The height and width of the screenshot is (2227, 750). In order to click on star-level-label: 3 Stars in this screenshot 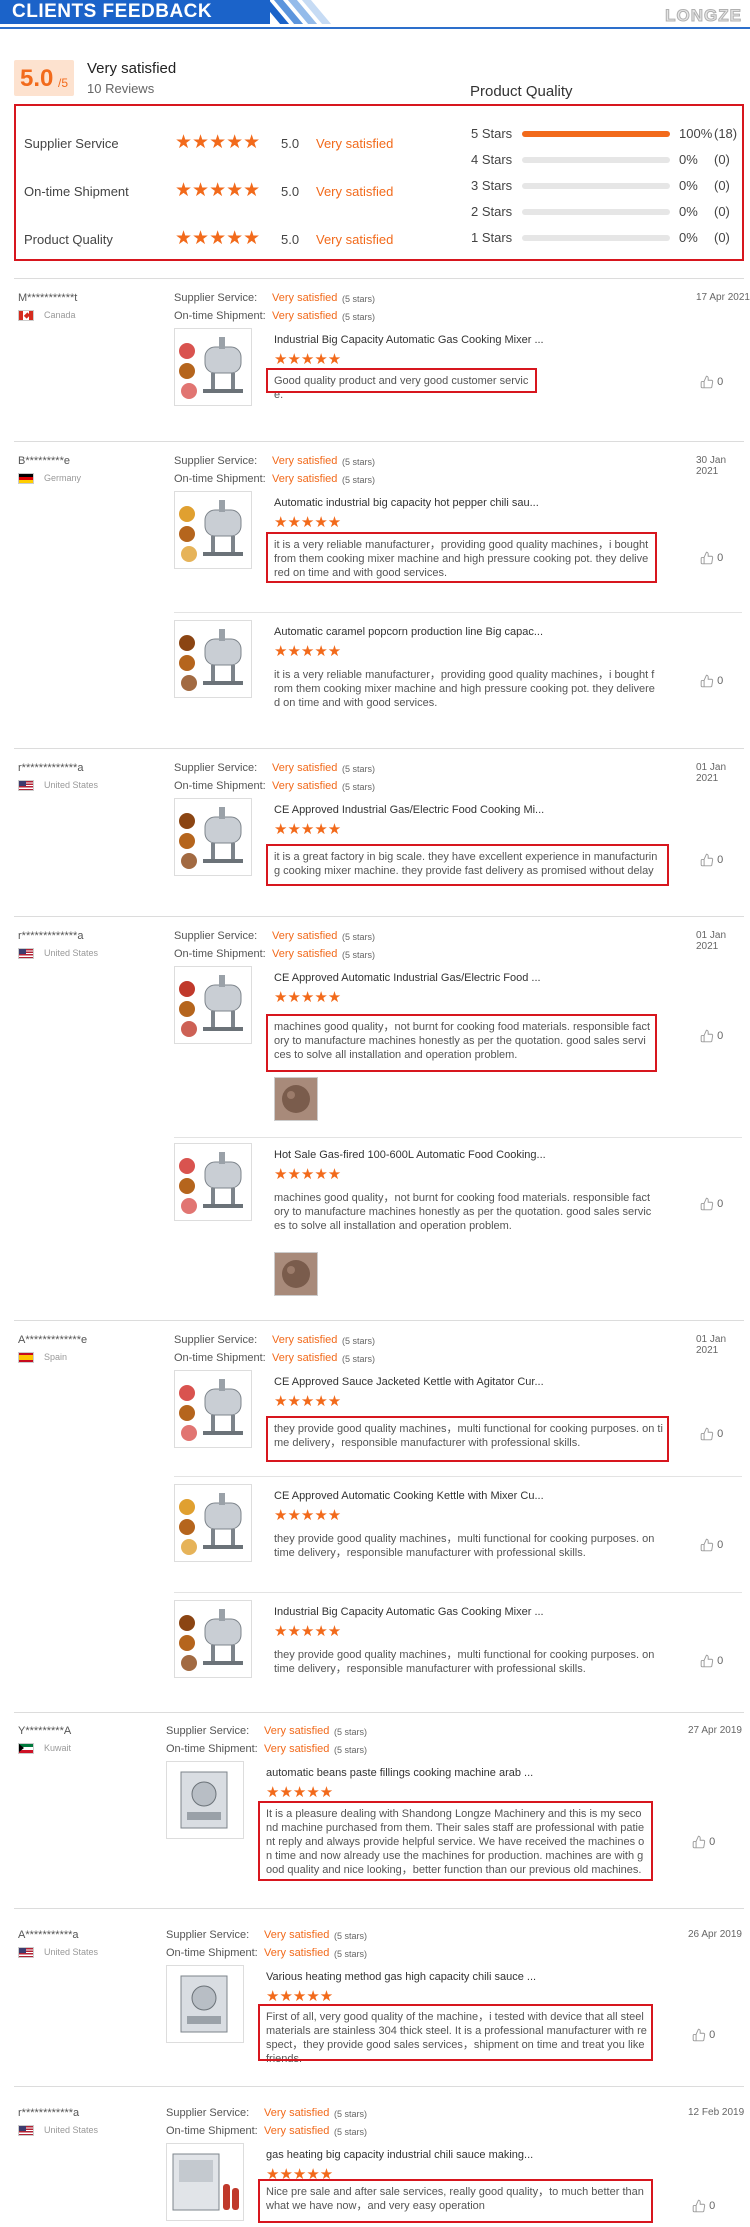, I will do `click(491, 185)`.